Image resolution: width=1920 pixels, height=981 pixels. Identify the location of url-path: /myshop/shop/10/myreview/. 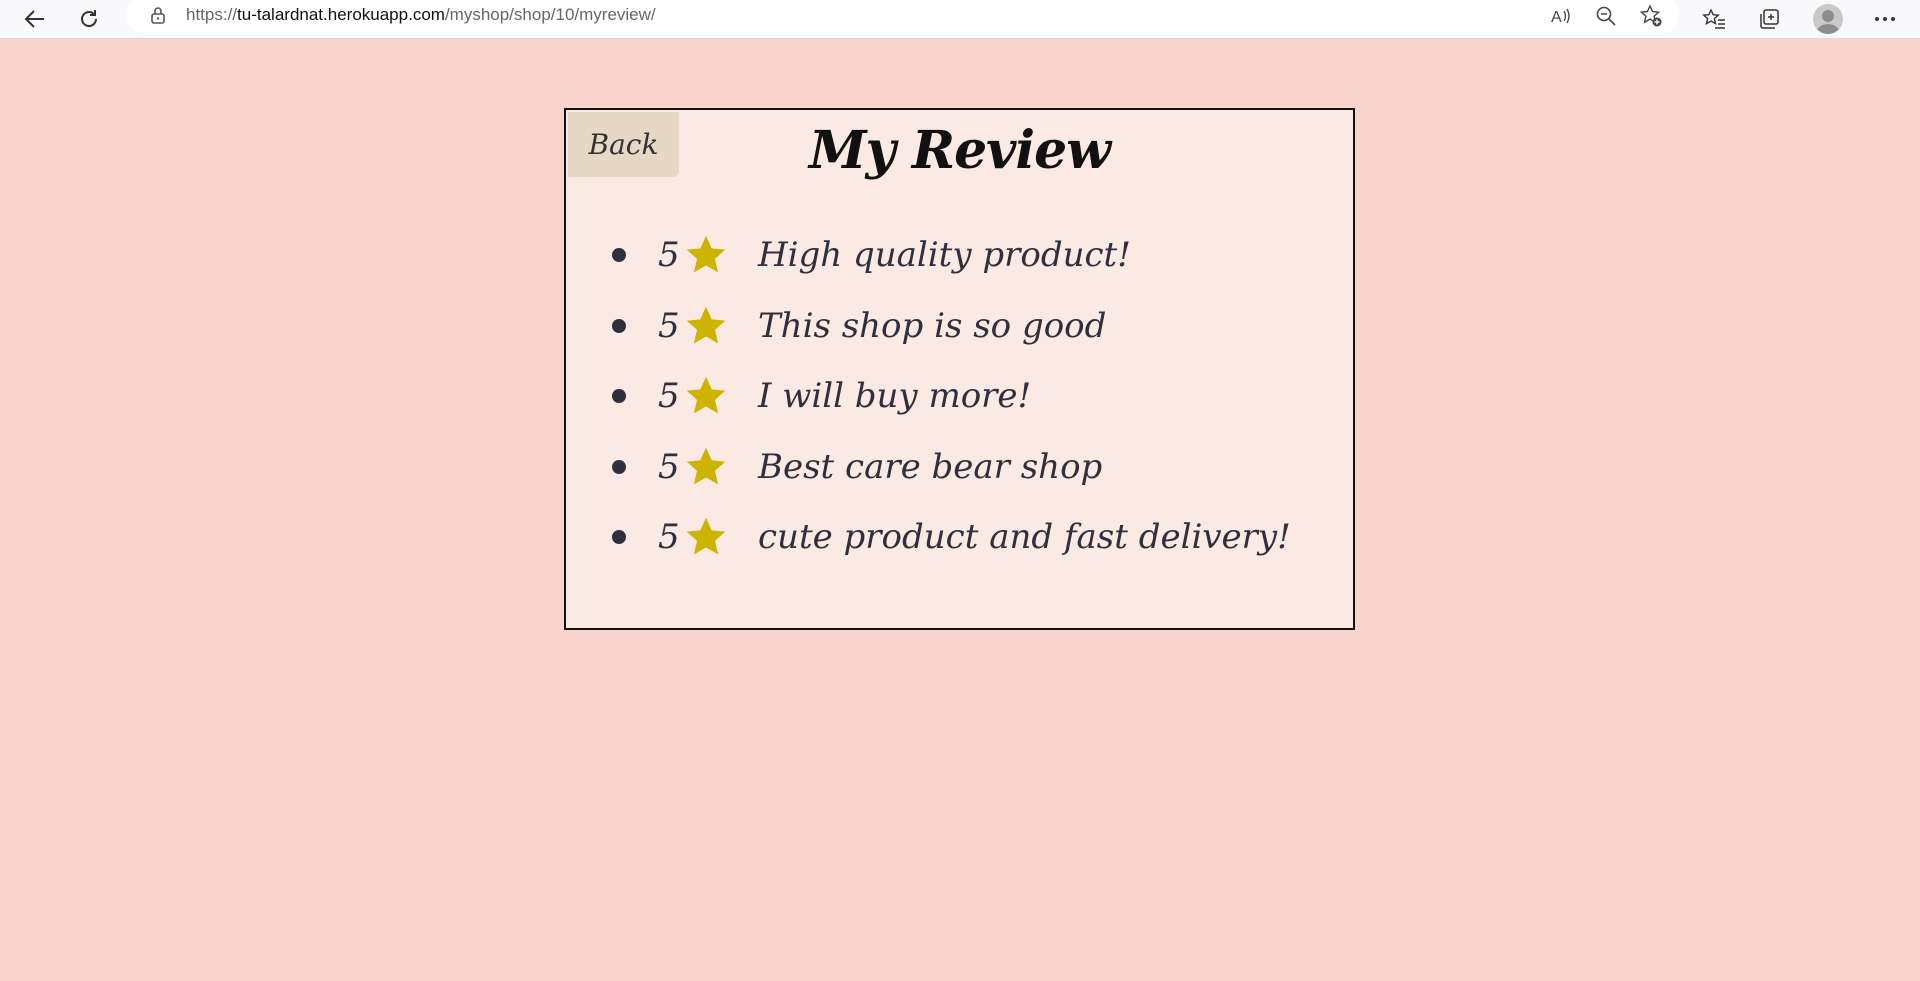
(550, 14).